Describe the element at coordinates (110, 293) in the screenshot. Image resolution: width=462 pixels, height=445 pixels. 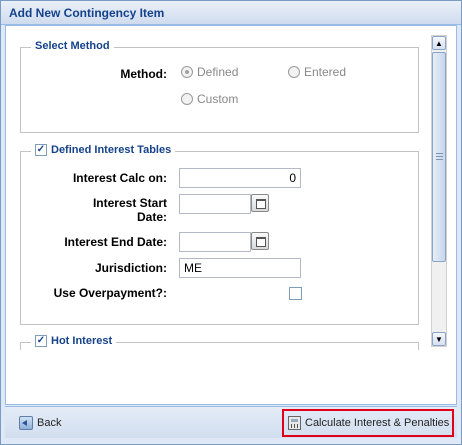
I see `use-overpayment-label: Use Overpayment?:` at that location.